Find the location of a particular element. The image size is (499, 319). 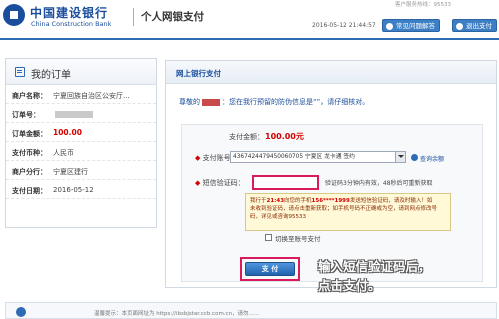

order-row-branch: 商户分行： 宁夏区建行 is located at coordinates (81, 170).